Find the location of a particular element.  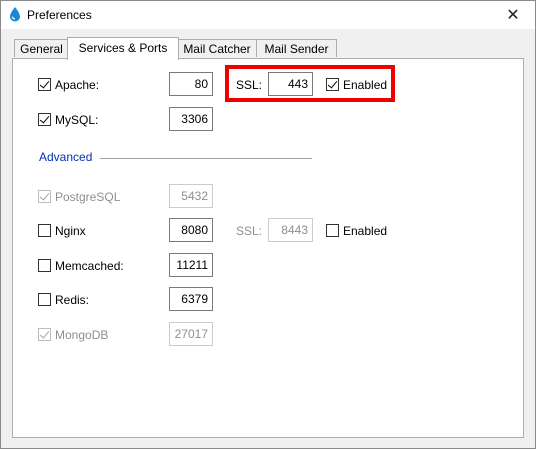

postgresql-checkbox is located at coordinates (44, 196).